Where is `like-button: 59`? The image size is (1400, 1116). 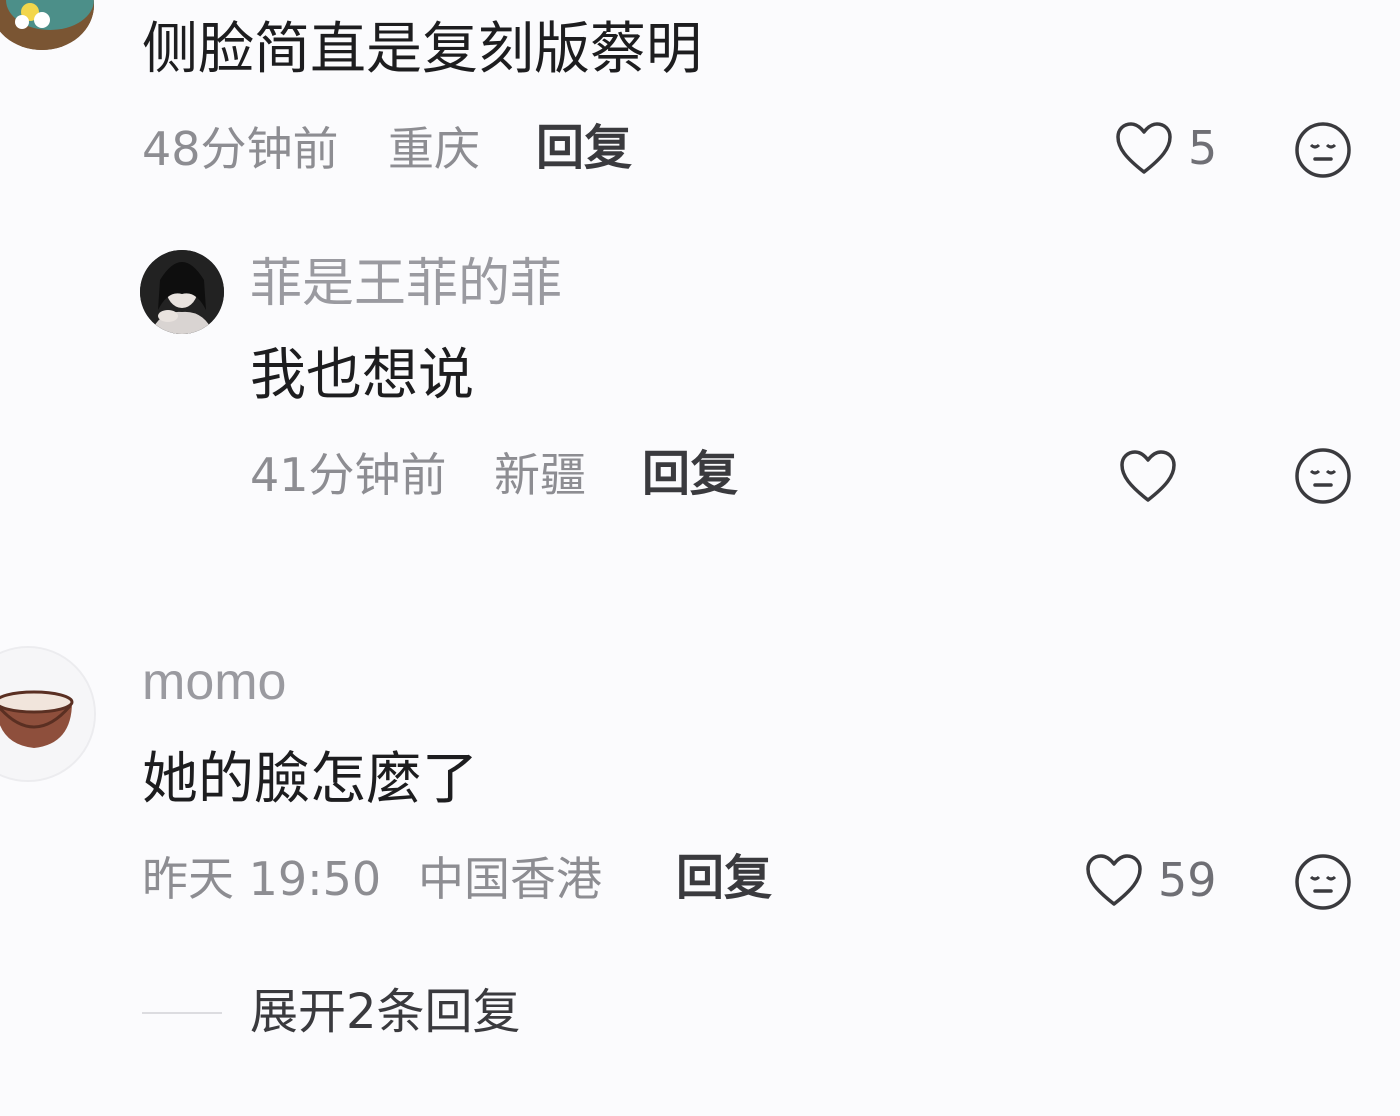
like-button: 59 is located at coordinates (1150, 880).